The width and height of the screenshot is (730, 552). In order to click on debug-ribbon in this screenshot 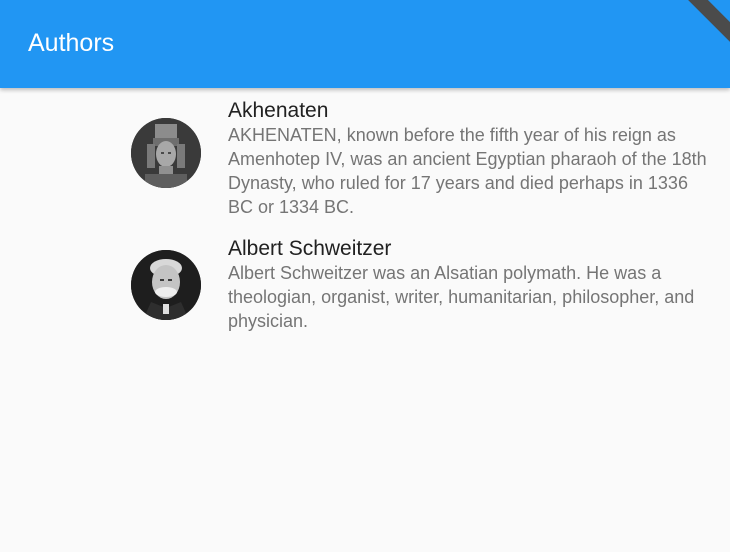, I will do `click(703, 26)`.